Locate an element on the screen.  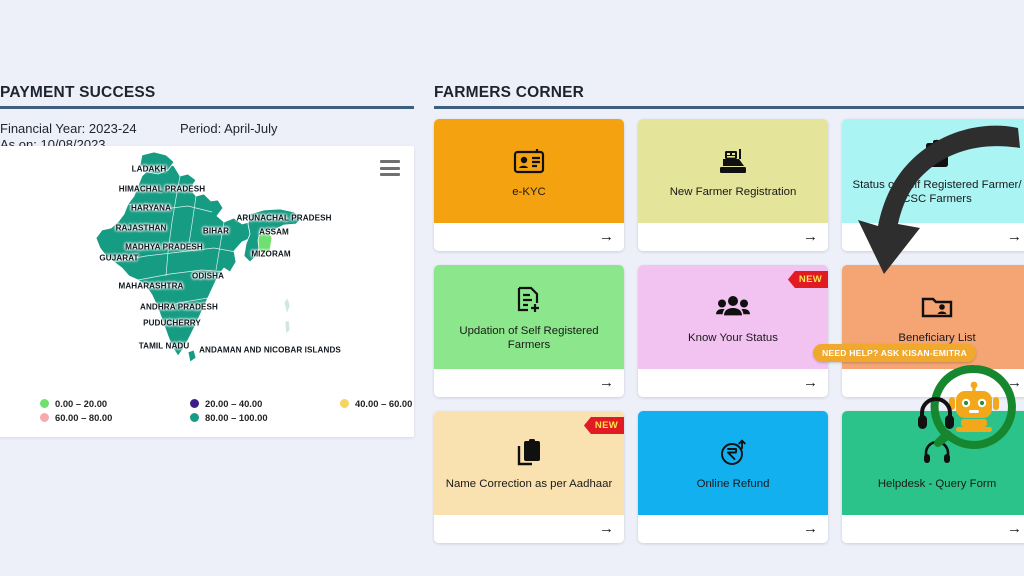
tile-body: e-KYC is located at coordinates (529, 171).